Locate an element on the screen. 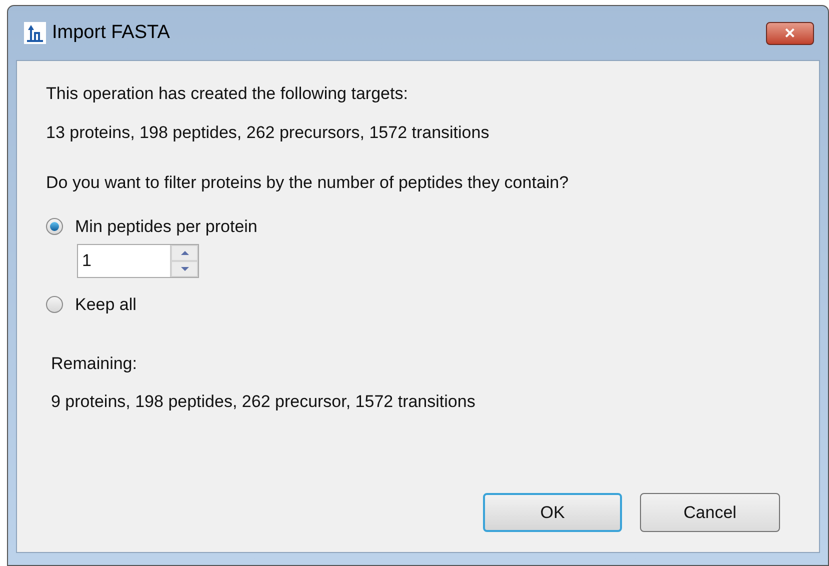 The height and width of the screenshot is (566, 829). window-title: Import FASTA is located at coordinates (111, 32).